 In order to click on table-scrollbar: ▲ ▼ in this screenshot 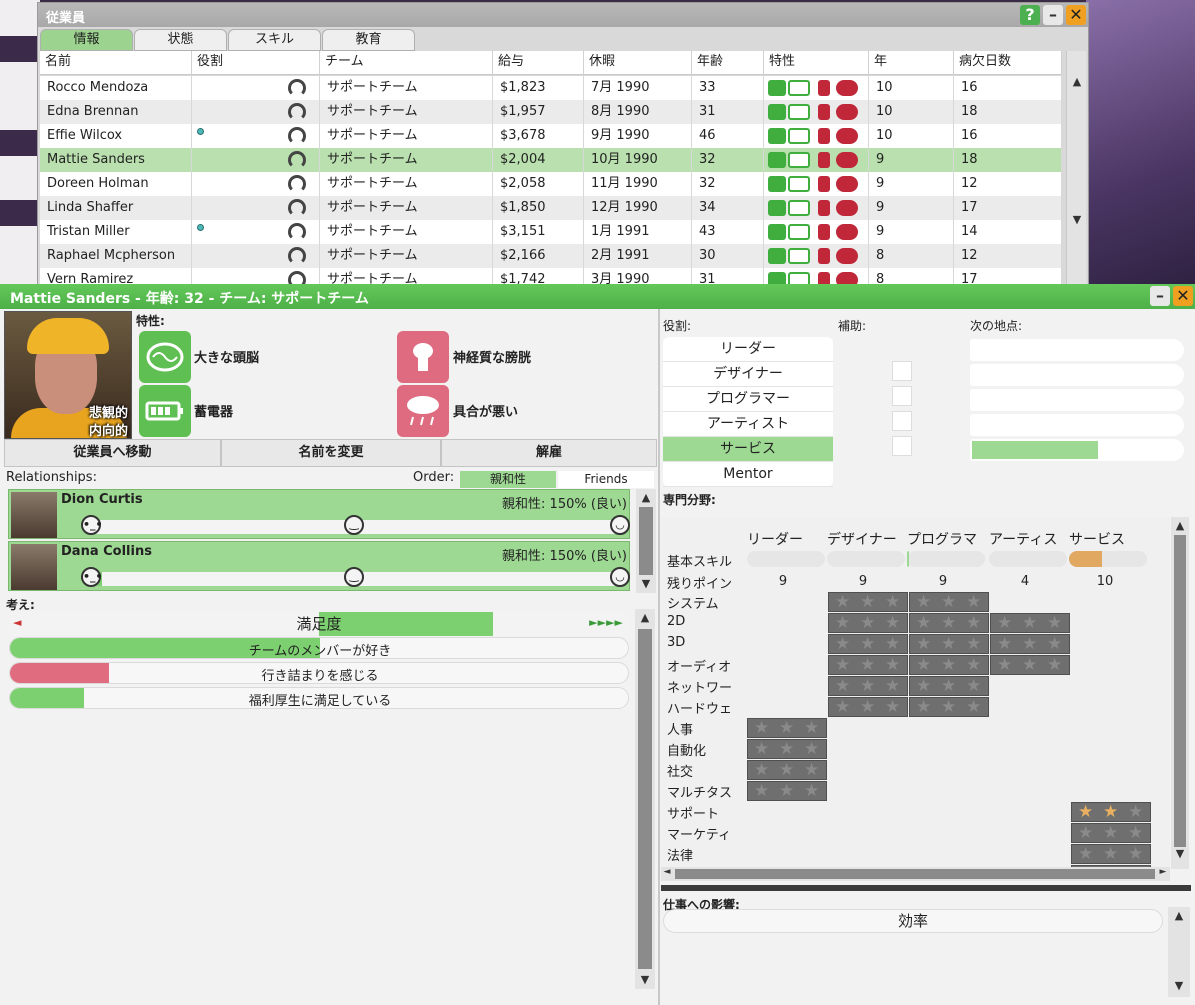, I will do `click(1076, 171)`.